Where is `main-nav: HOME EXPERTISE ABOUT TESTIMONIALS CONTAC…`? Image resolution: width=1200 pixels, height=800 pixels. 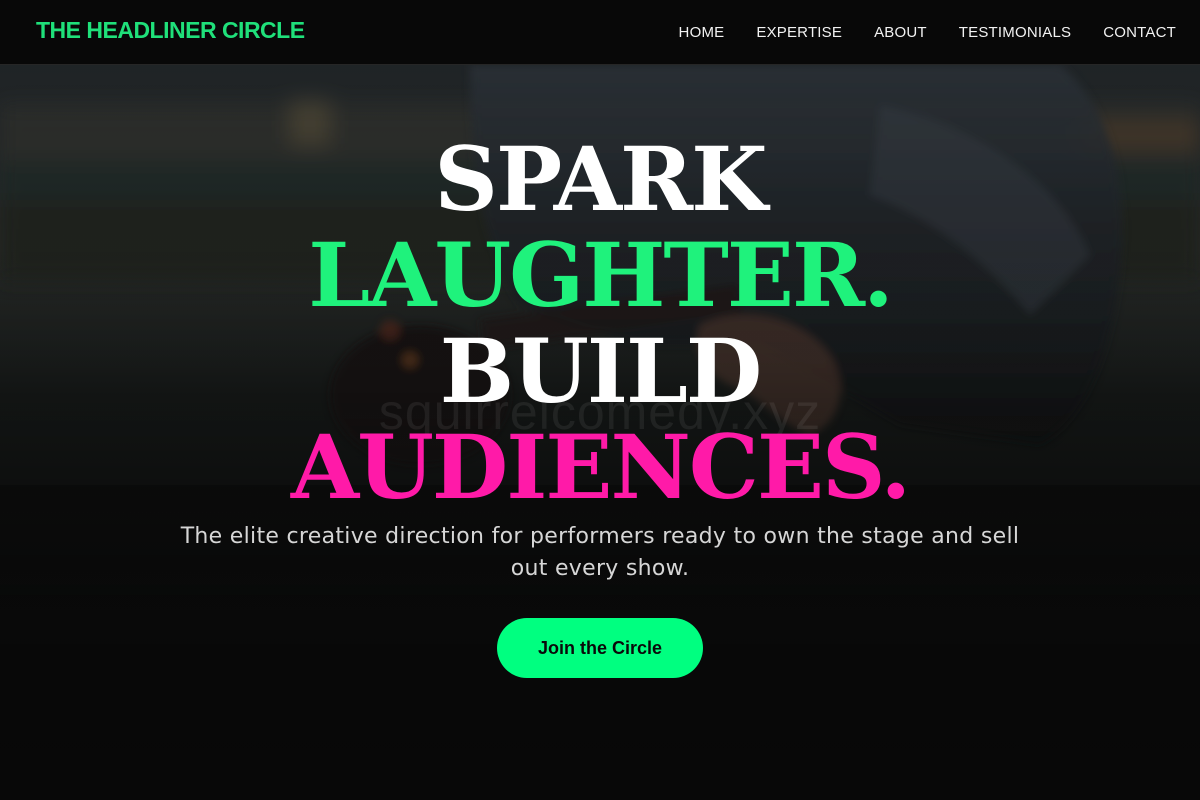
main-nav: HOME EXPERTISE ABOUT TESTIMONIALS CONTAC… is located at coordinates (927, 32).